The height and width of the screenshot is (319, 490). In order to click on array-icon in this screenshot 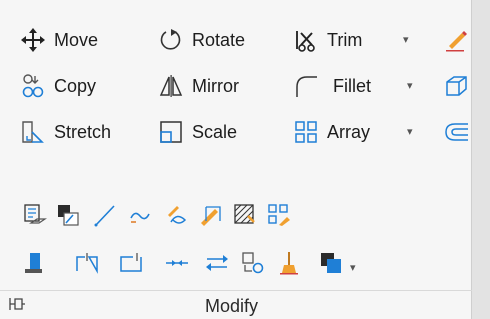, I will do `click(306, 132)`.